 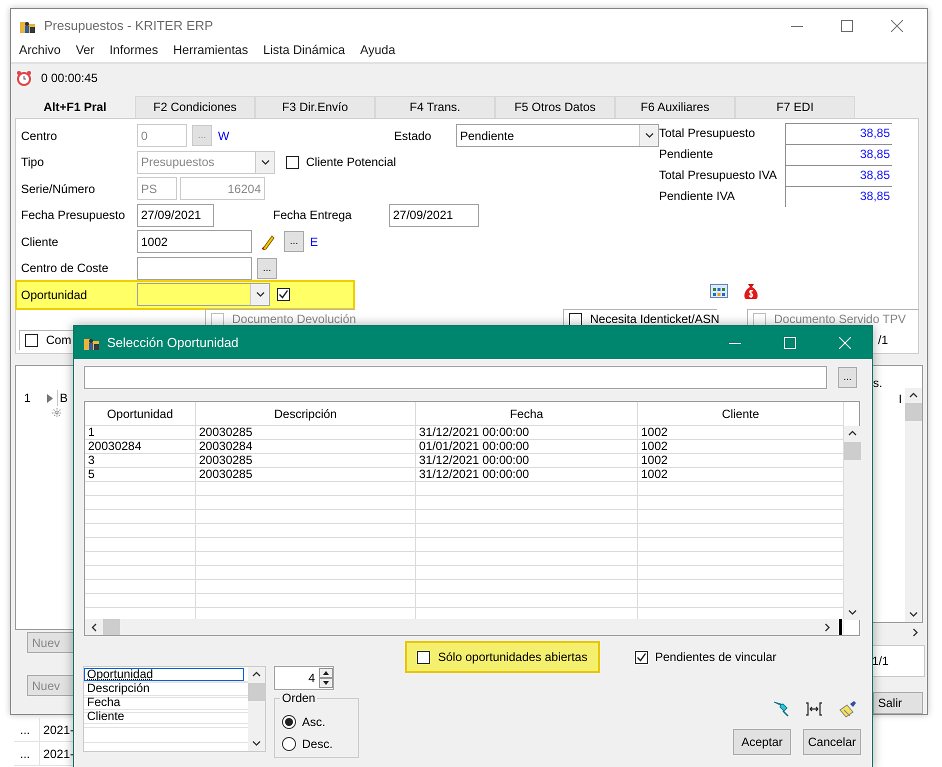 What do you see at coordinates (880, 661) in the screenshot?
I see `page-indicator: 1/1` at bounding box center [880, 661].